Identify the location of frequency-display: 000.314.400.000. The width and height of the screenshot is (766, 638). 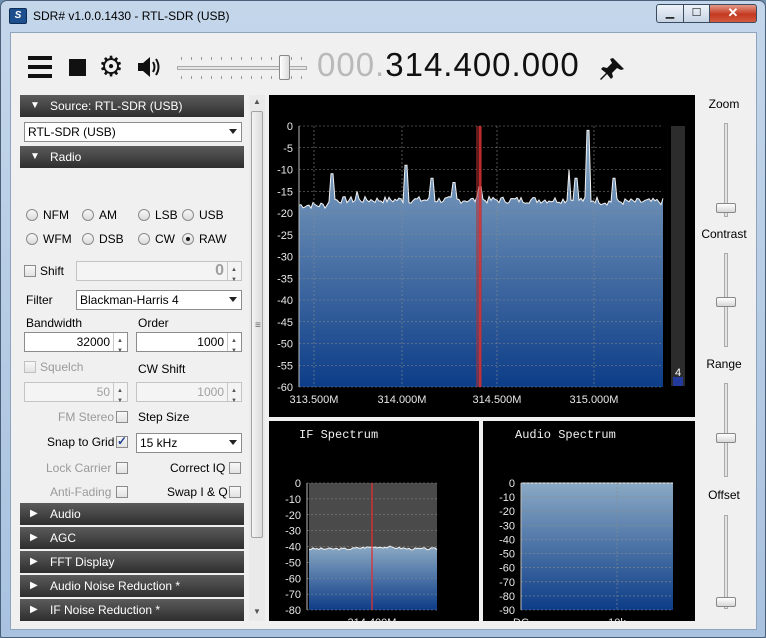
(448, 65).